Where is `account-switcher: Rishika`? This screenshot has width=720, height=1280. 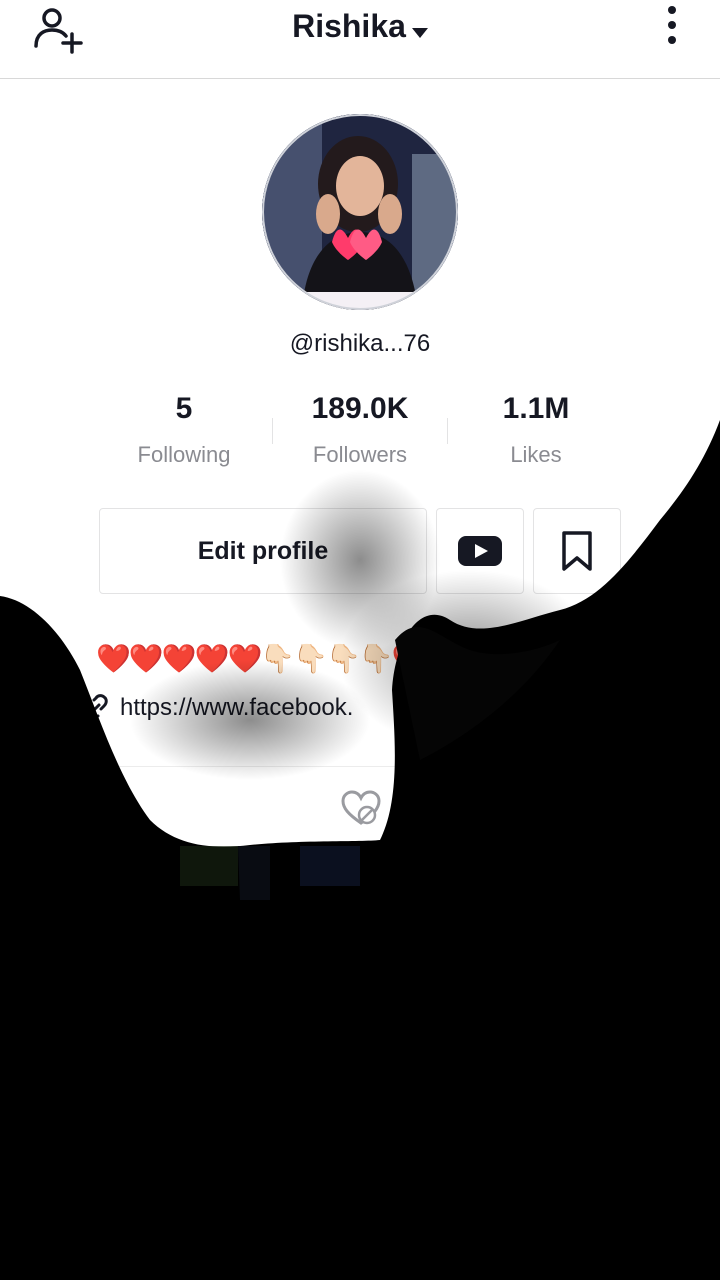 account-switcher: Rishika is located at coordinates (360, 26).